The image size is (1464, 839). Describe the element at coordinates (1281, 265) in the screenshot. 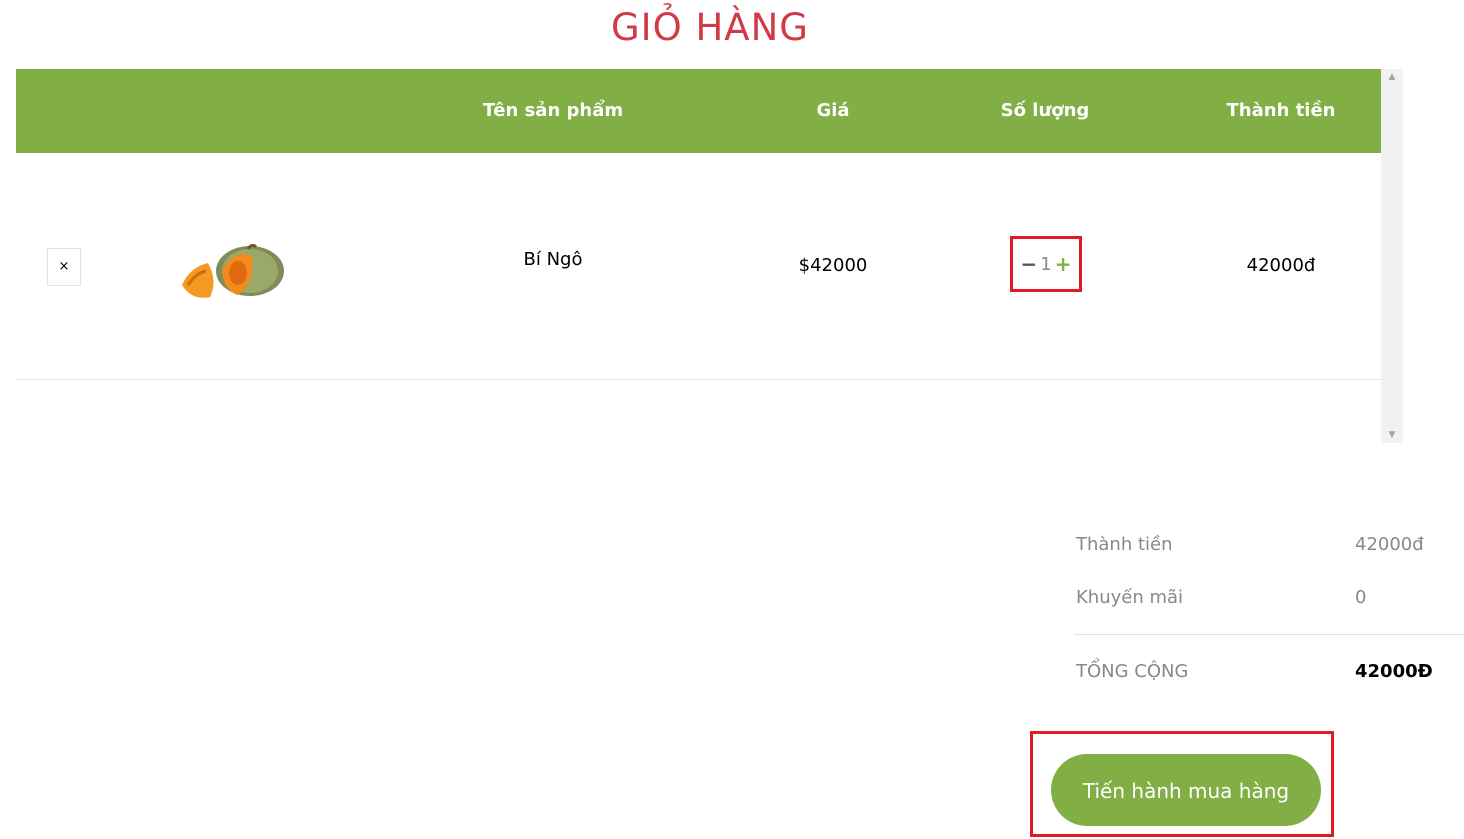

I see `line-total: 42000đ` at that location.